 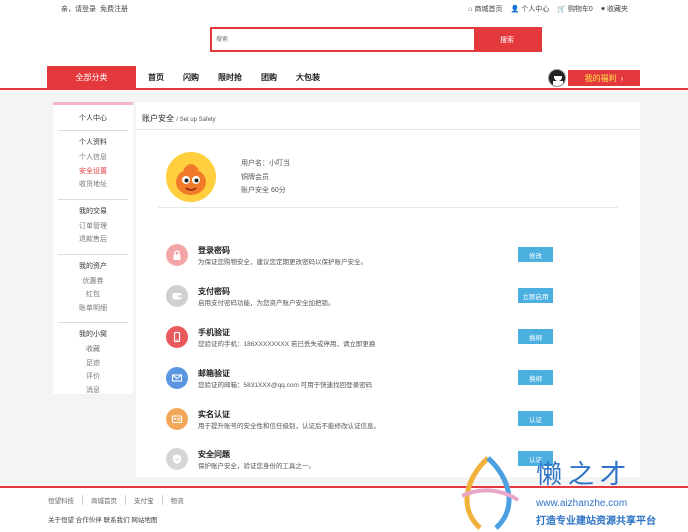 I want to click on security-item-phone: 手机验证 您验证的手机：186XXXXXXXX 若已丢失或停用，请立即更换 换绑, so click(x=396, y=338).